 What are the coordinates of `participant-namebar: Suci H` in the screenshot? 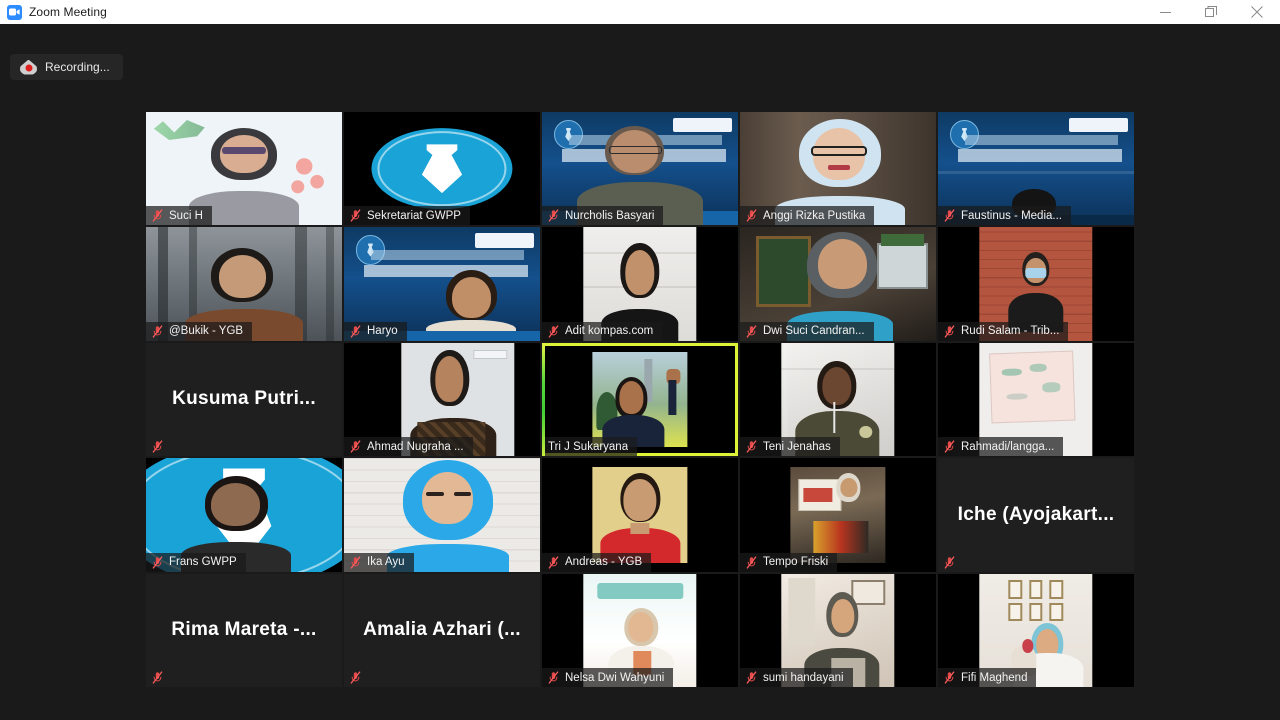 It's located at (179, 216).